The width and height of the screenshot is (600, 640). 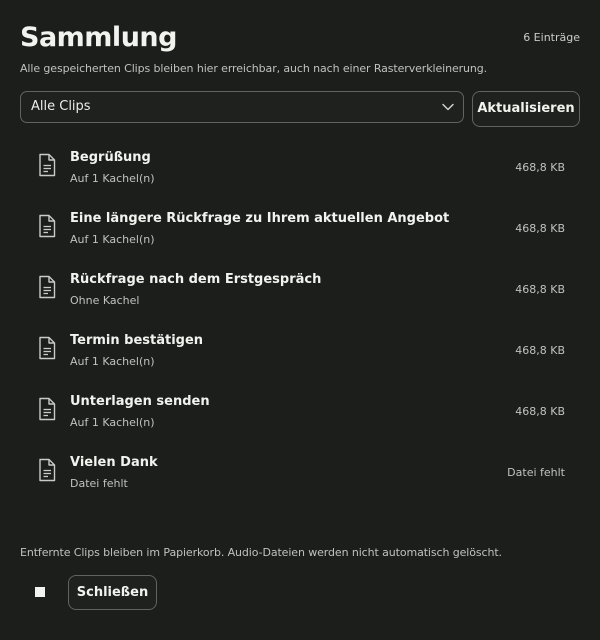 What do you see at coordinates (137, 340) in the screenshot?
I see `clip-name: Termin bestätigen` at bounding box center [137, 340].